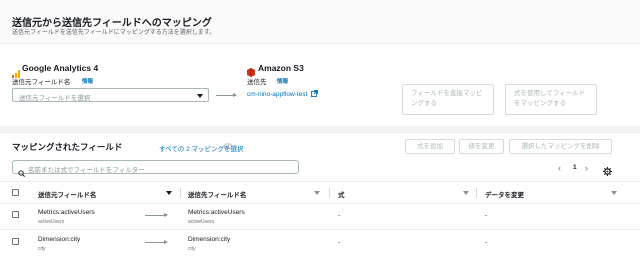  I want to click on map-with-formula-button: 式を使用してフィールドをマッピングする, so click(551, 99).